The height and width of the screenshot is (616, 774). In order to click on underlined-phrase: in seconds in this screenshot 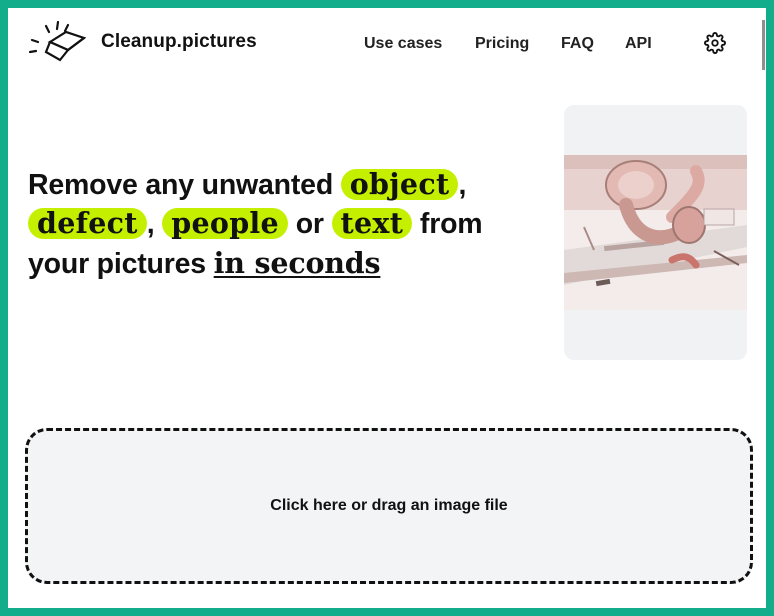, I will do `click(297, 263)`.